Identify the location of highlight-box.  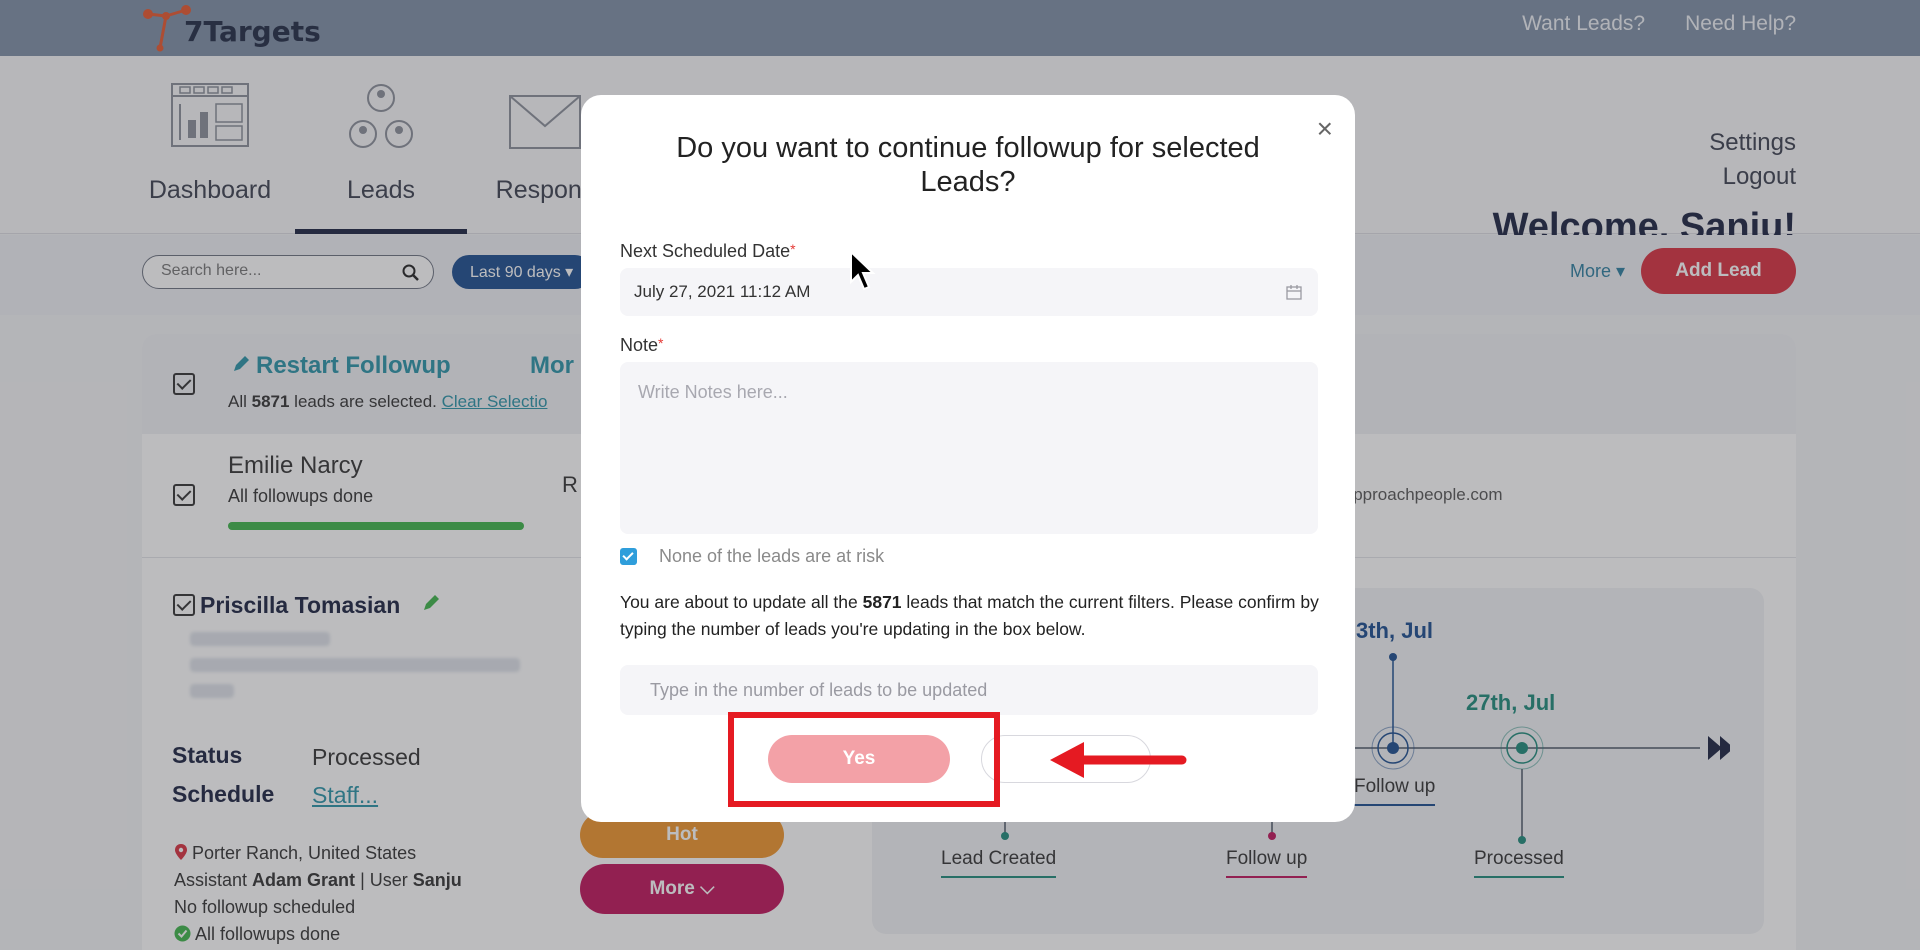
(864, 759).